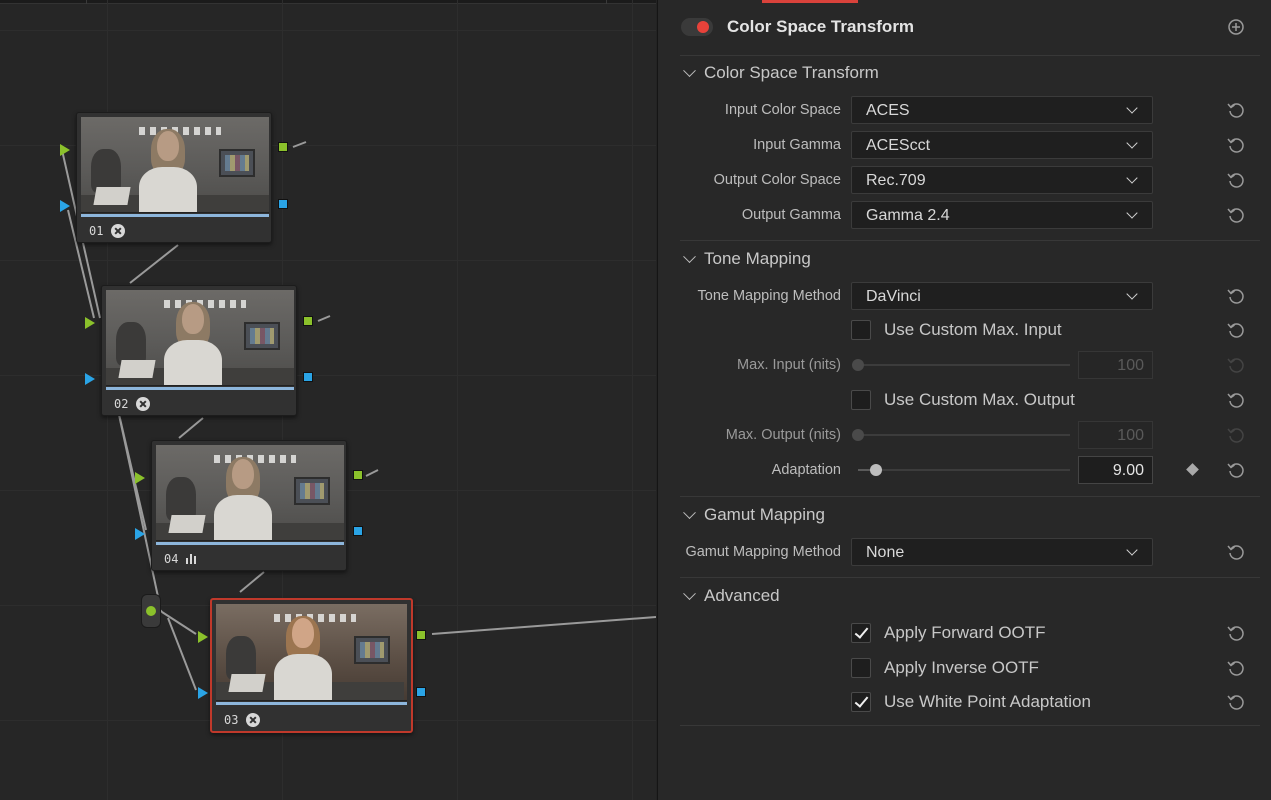 This screenshot has width=1271, height=800. Describe the element at coordinates (175, 165) in the screenshot. I see `node-thumbnail` at that location.